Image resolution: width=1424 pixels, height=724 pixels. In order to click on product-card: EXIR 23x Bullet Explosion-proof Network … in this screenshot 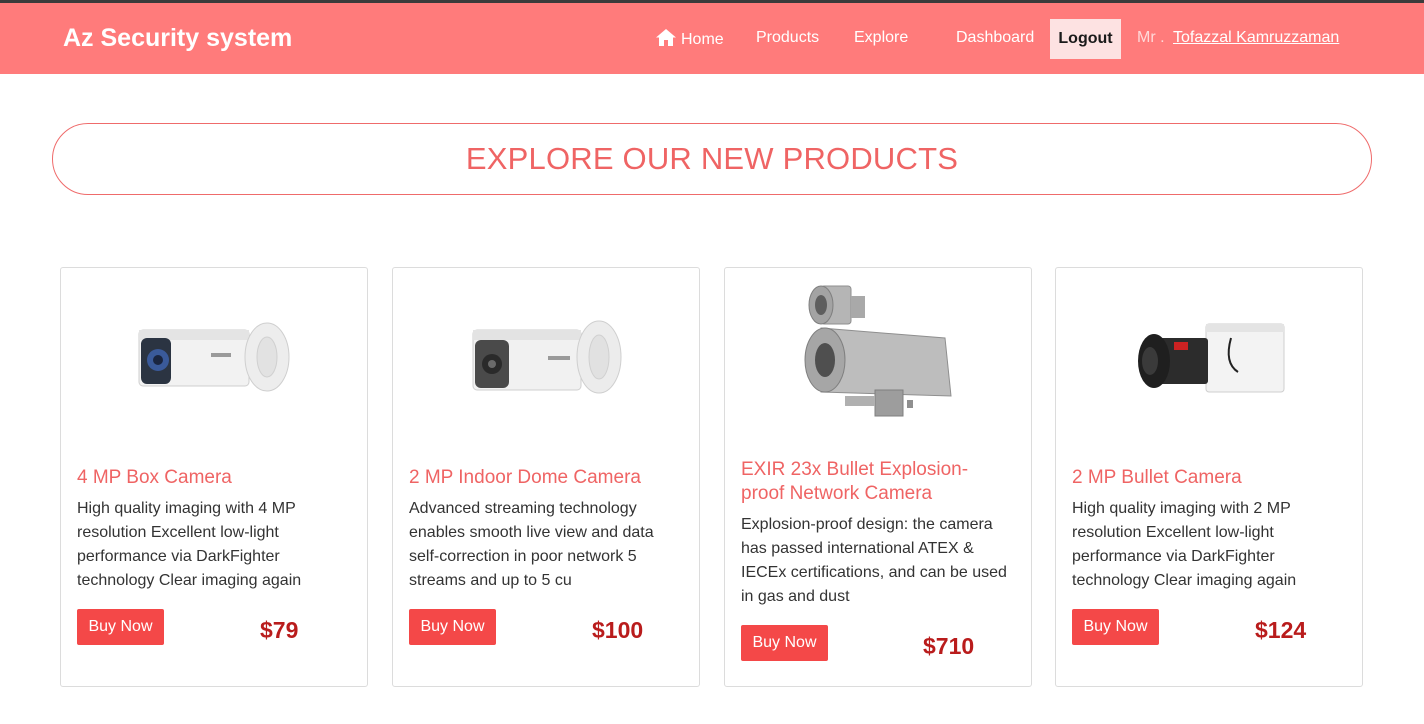, I will do `click(878, 477)`.